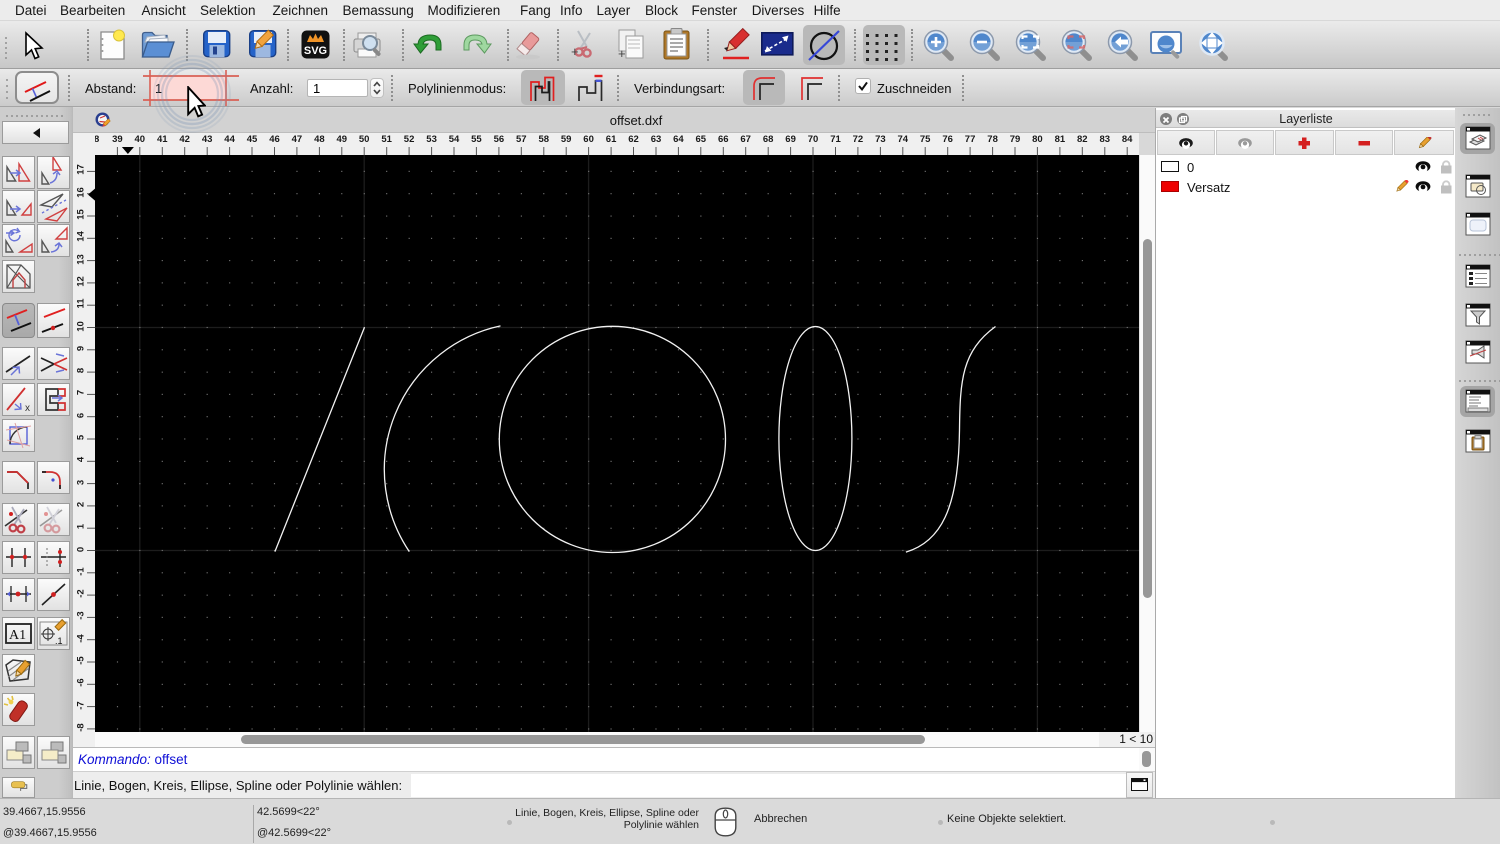  Describe the element at coordinates (315, 51) in the screenshot. I see `svg-text: SVG` at that location.